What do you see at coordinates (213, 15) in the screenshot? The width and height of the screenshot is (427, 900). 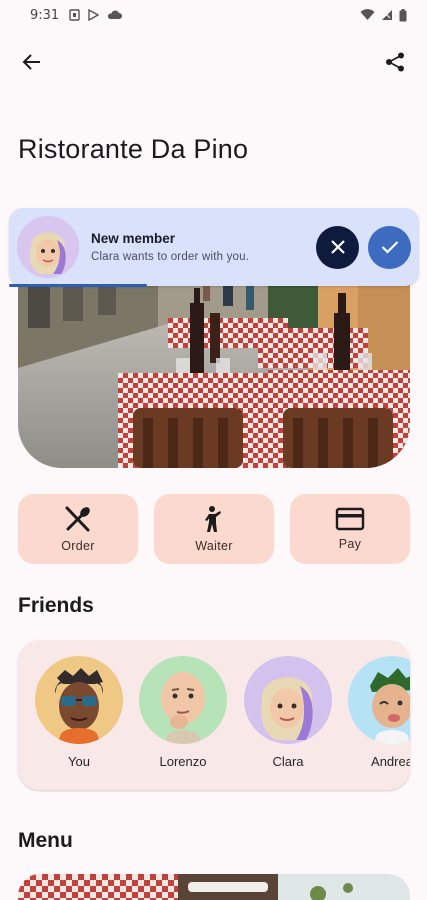 I see `status-bar: 9:31` at bounding box center [213, 15].